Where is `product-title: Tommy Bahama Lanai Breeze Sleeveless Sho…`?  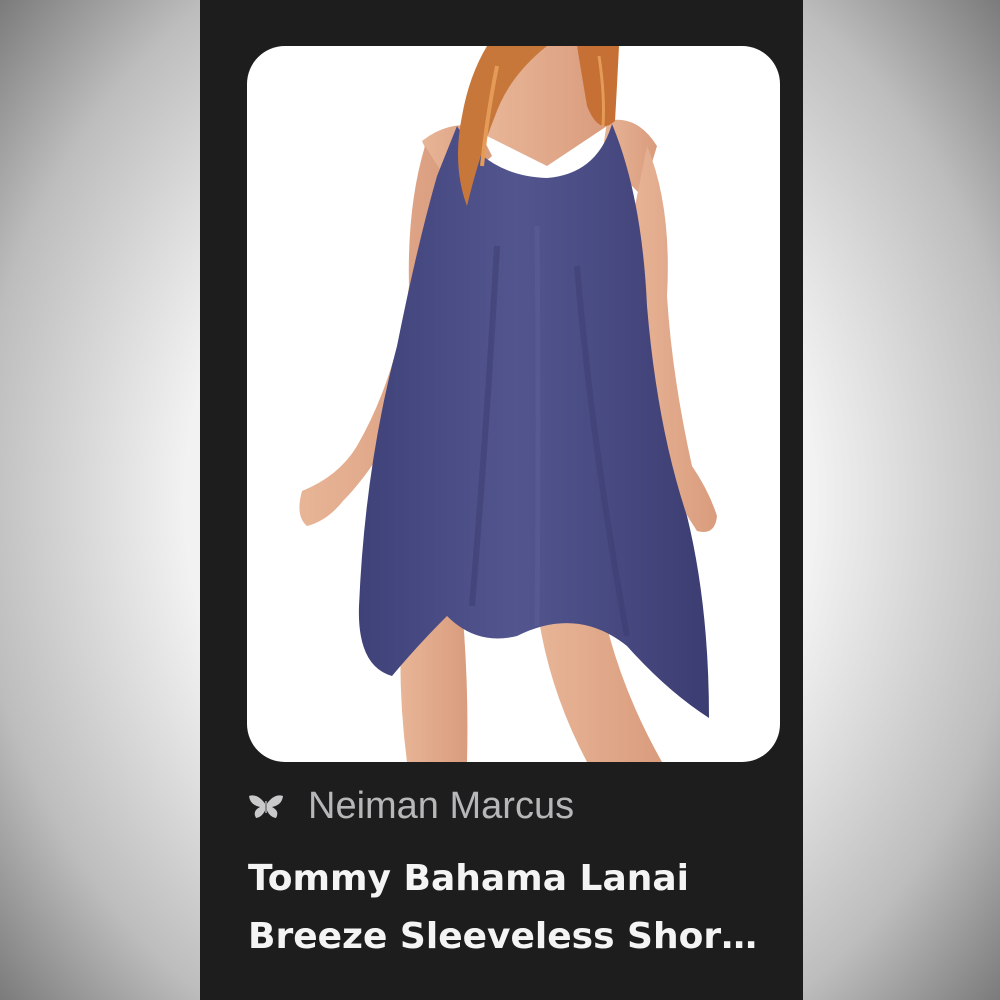 product-title: Tommy Bahama Lanai Breeze Sleeveless Sho… is located at coordinates (518, 908).